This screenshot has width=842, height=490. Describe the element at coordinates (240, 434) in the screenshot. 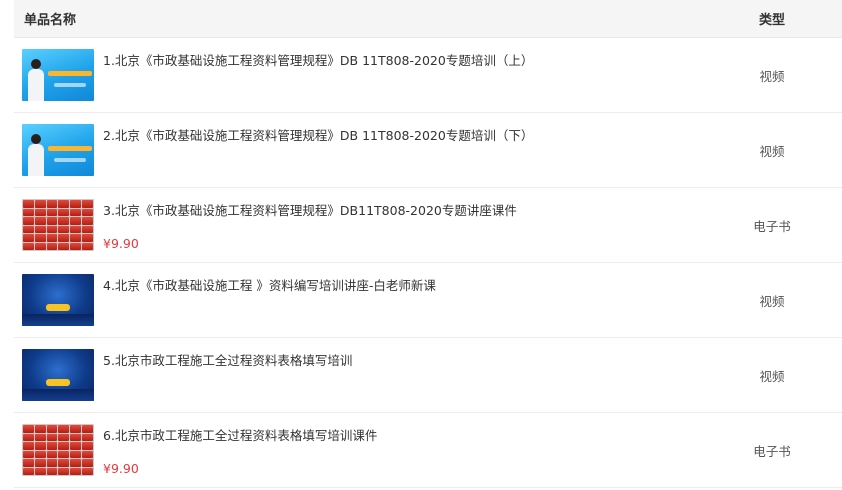

I see `item-title: 6.北京市政工程施工全过程资料表格填写培训课件` at that location.